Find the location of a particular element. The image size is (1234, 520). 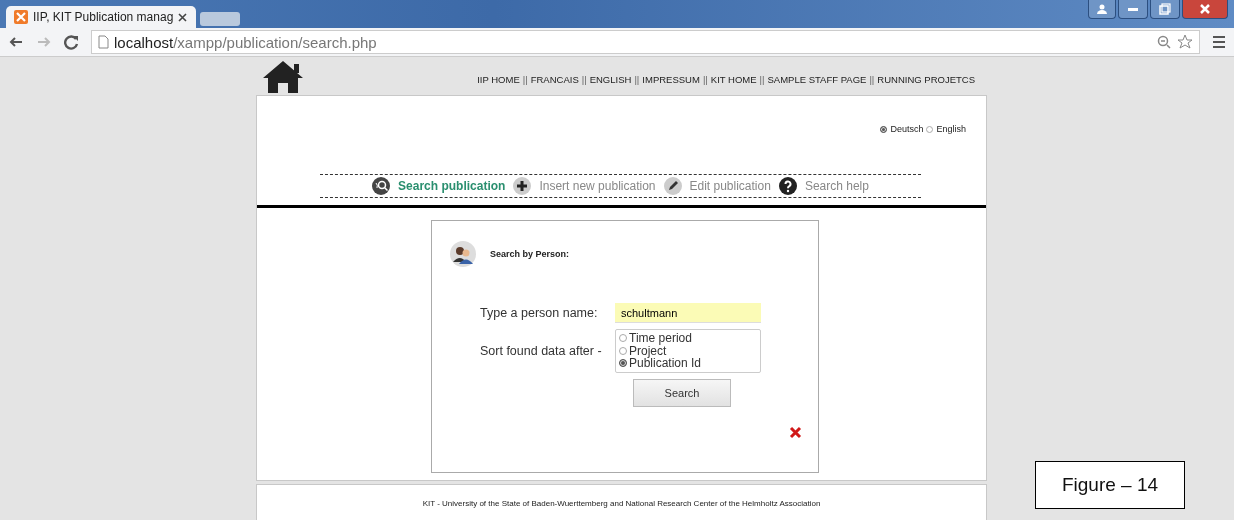

language-label: Deutsch is located at coordinates (907, 129).